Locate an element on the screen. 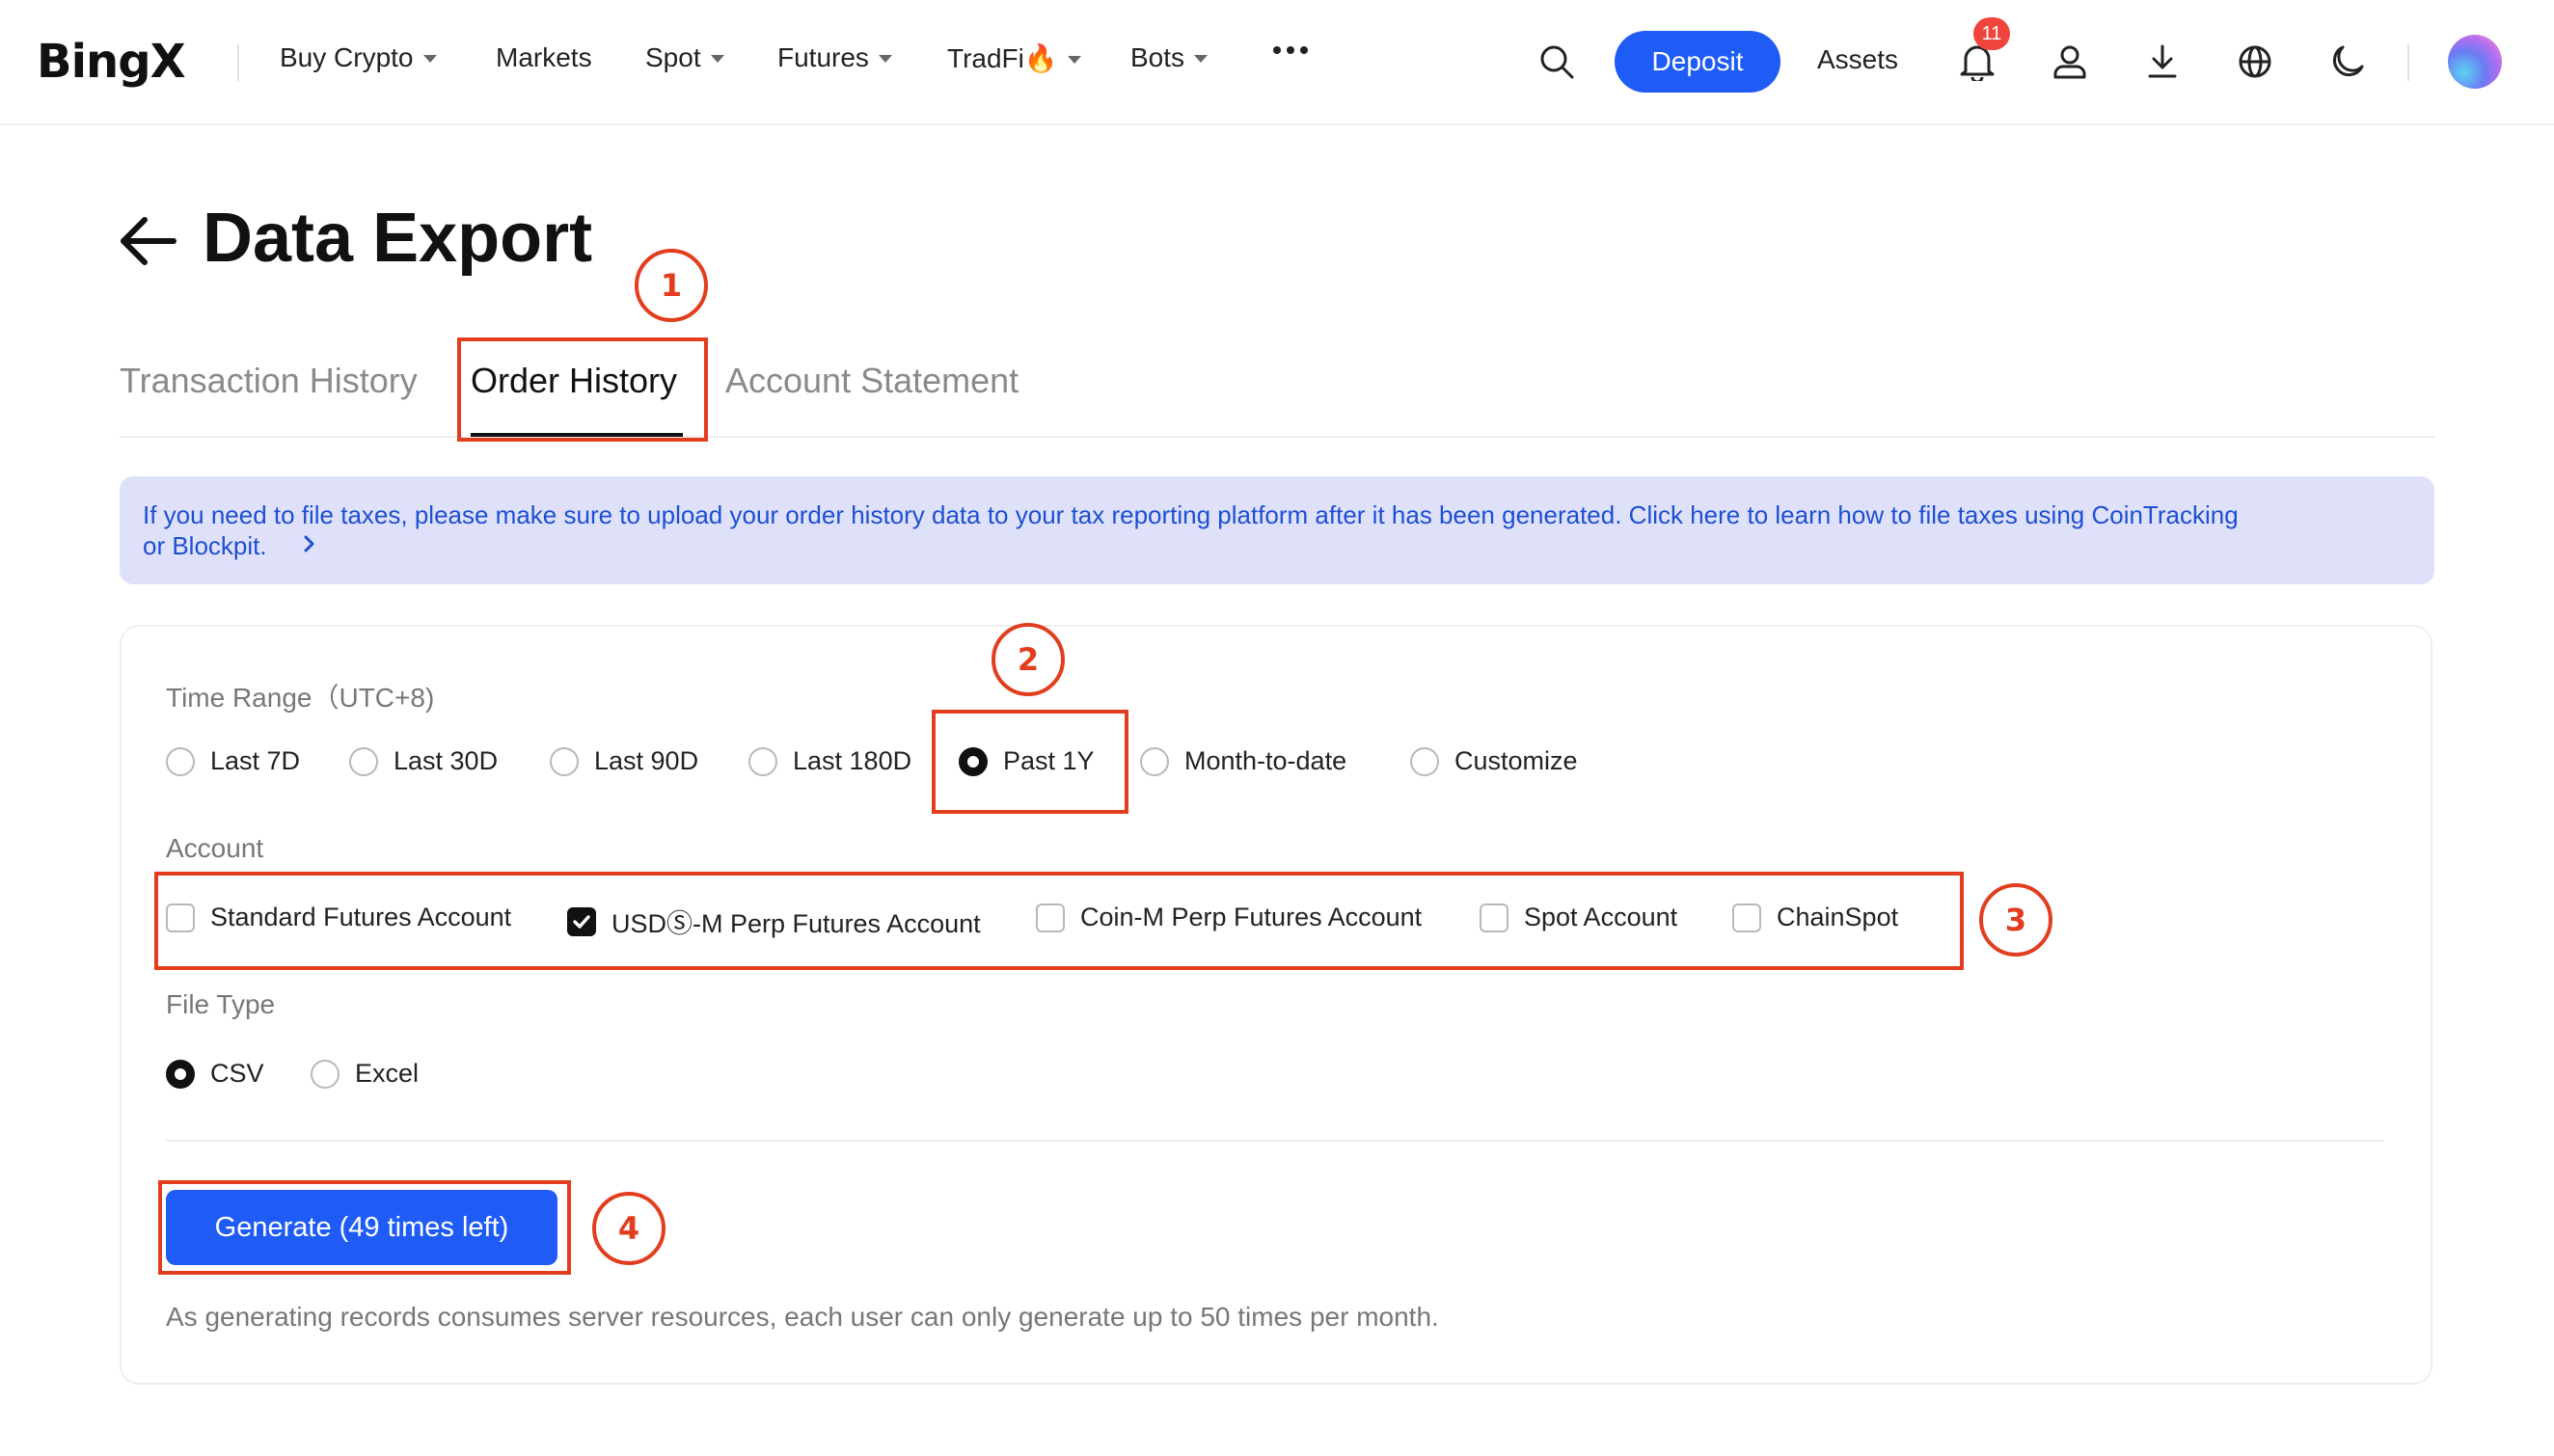 The height and width of the screenshot is (1456, 2554). radio-last-90d: Last 90D is located at coordinates (624, 761).